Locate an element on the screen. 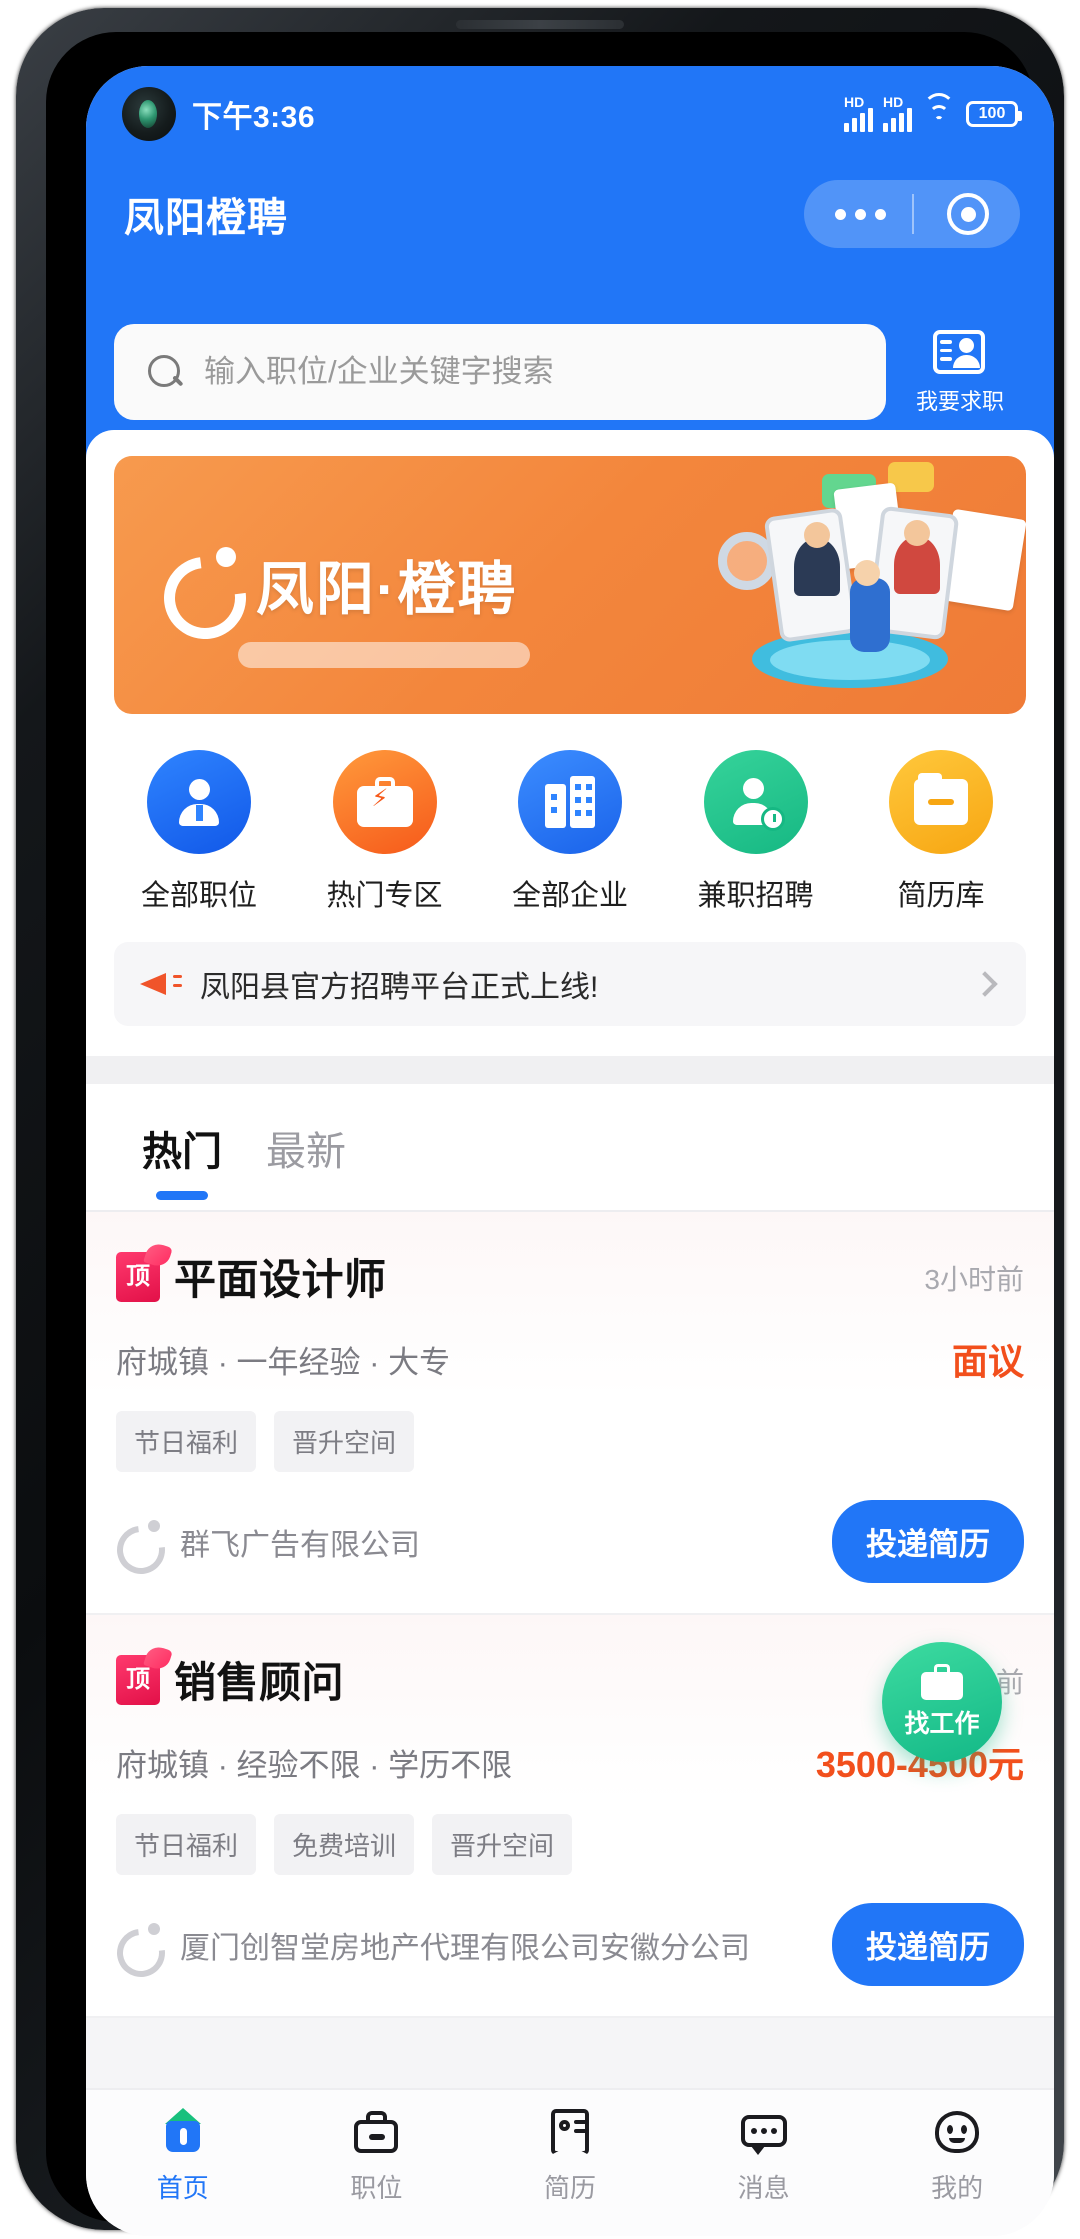  resume-icon is located at coordinates (570, 2132).